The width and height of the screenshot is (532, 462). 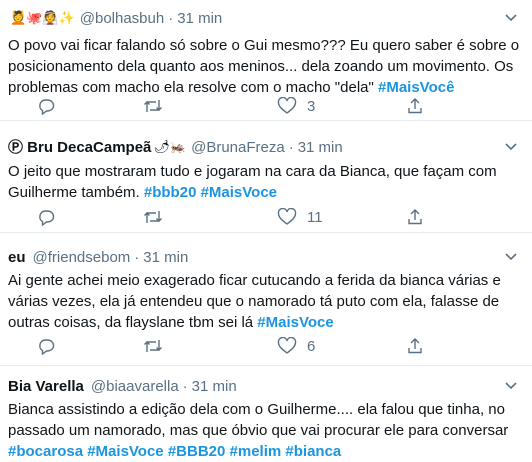 I want to click on hashtag-link: #bianca, so click(x=313, y=451).